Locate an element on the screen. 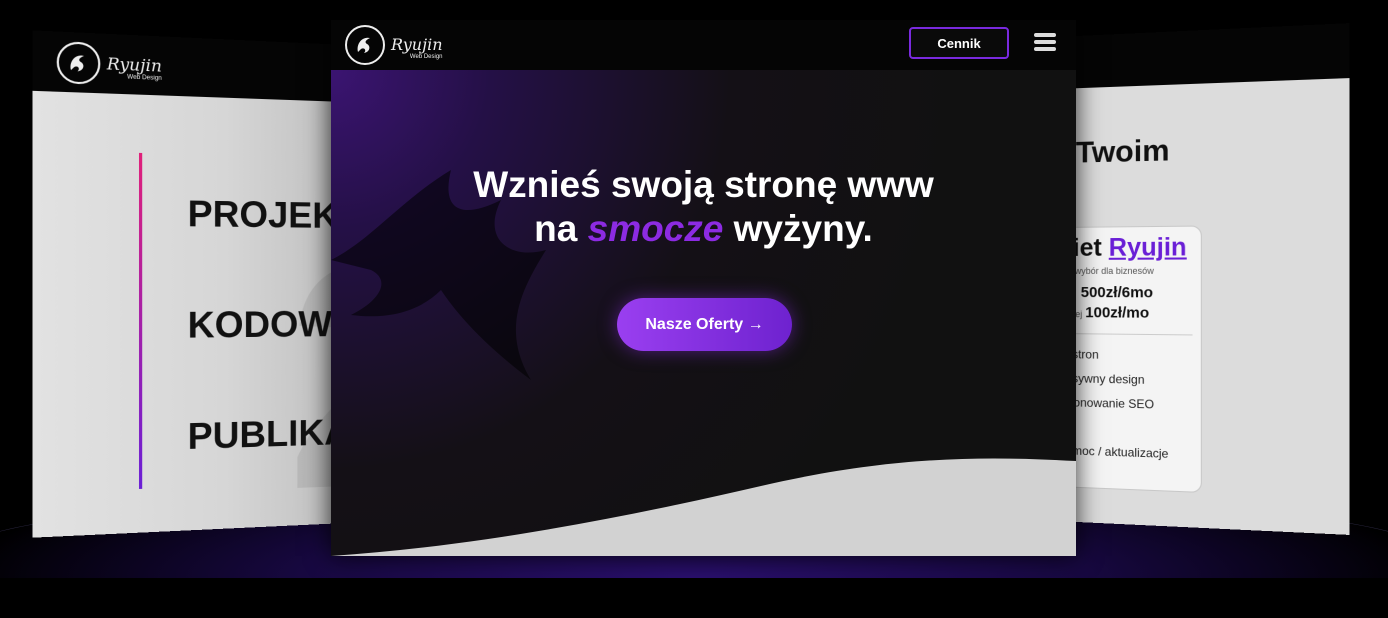  center-header: Ryujin Web Design Cennik is located at coordinates (703, 45).